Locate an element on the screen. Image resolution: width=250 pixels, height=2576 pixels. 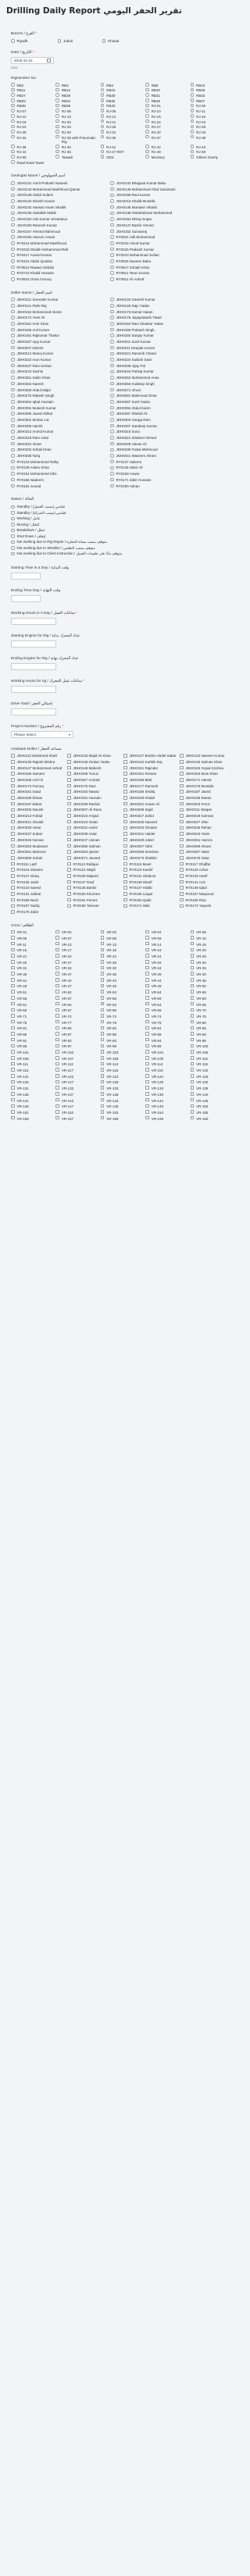
crew-option: VR-33 is located at coordinates (122, 968).